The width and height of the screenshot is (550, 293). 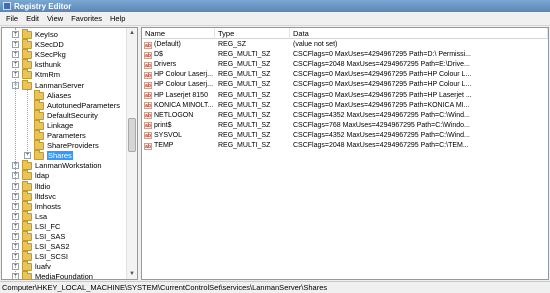 What do you see at coordinates (43, 6) in the screenshot?
I see `window-title: Registry Editor` at bounding box center [43, 6].